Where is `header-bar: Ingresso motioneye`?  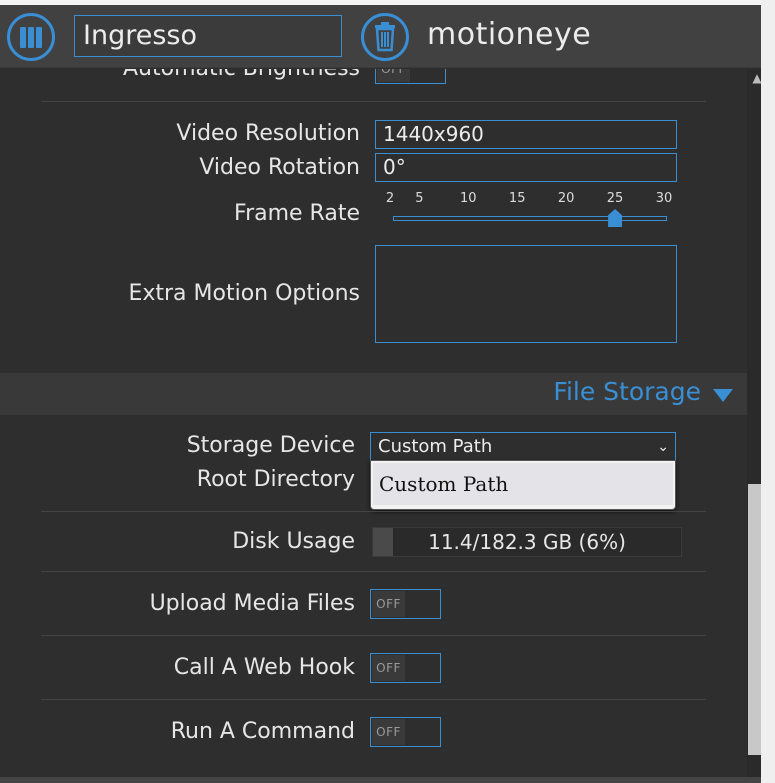 header-bar: Ingresso motioneye is located at coordinates (380, 36).